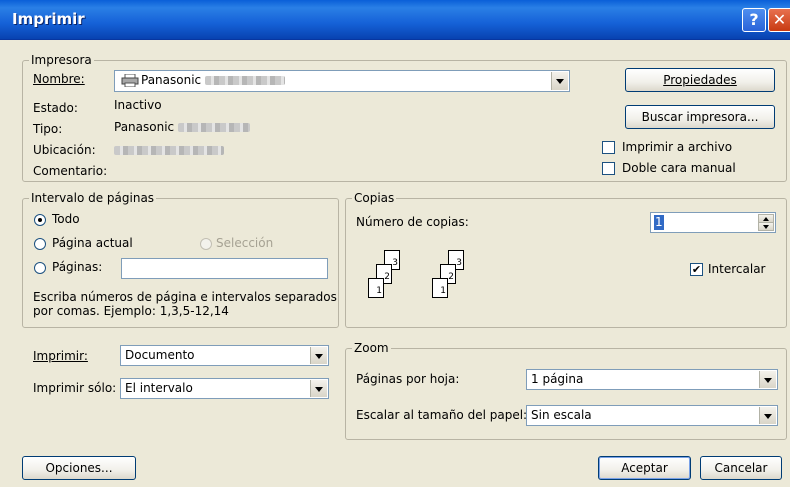 The image size is (790, 487). Describe the element at coordinates (130, 80) in the screenshot. I see `printer-icon` at that location.